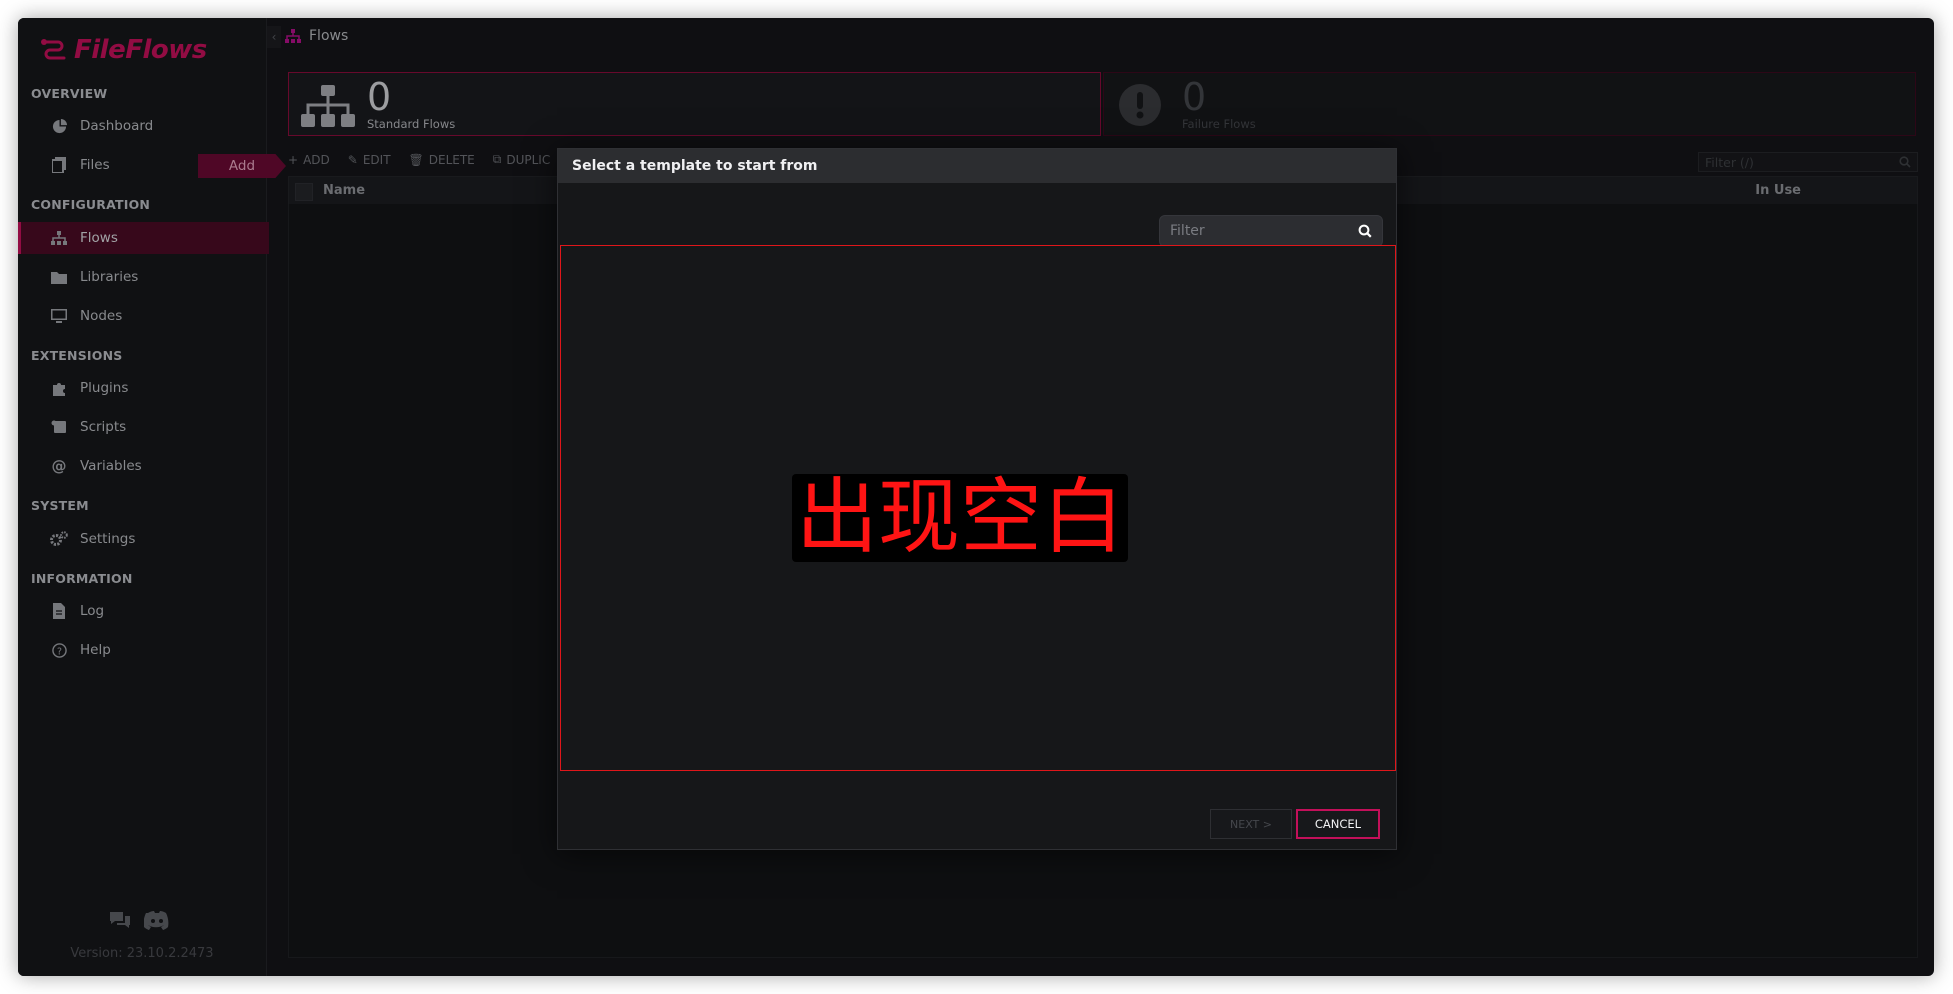 The width and height of the screenshot is (1953, 994). What do you see at coordinates (1365, 233) in the screenshot?
I see `search-icon` at bounding box center [1365, 233].